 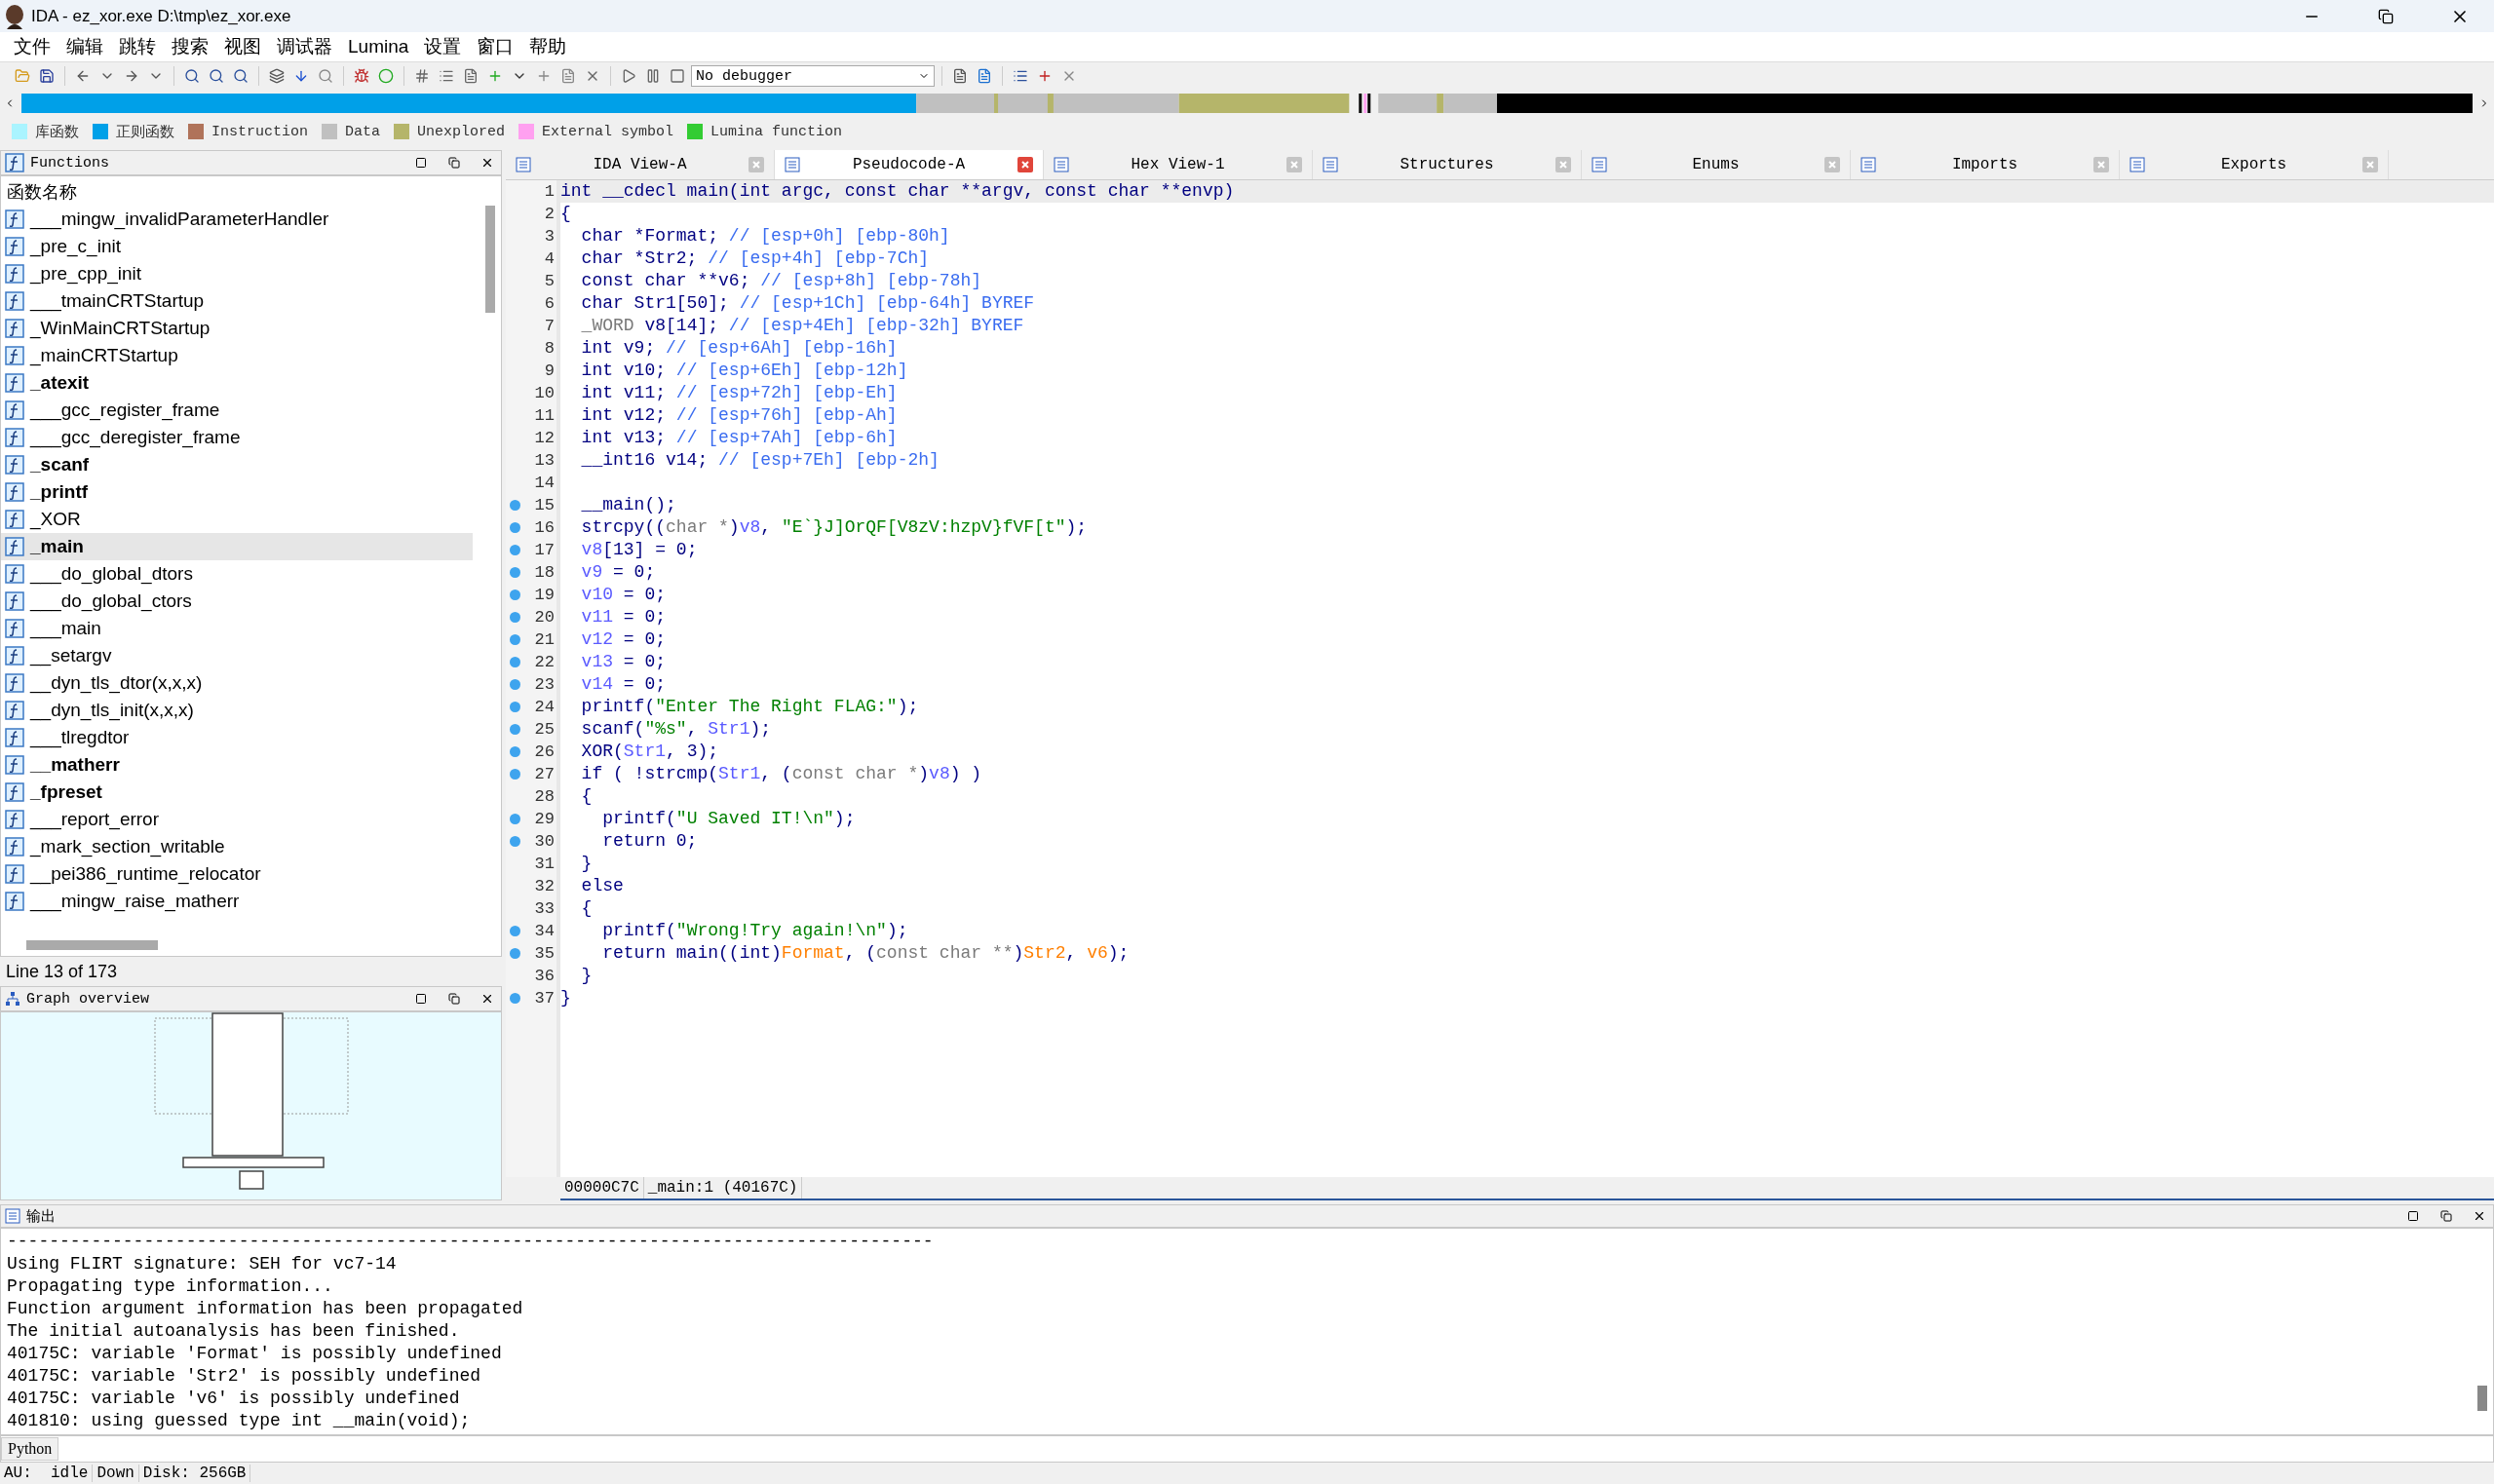 I want to click on column-header: 函数名称, so click(x=42, y=192).